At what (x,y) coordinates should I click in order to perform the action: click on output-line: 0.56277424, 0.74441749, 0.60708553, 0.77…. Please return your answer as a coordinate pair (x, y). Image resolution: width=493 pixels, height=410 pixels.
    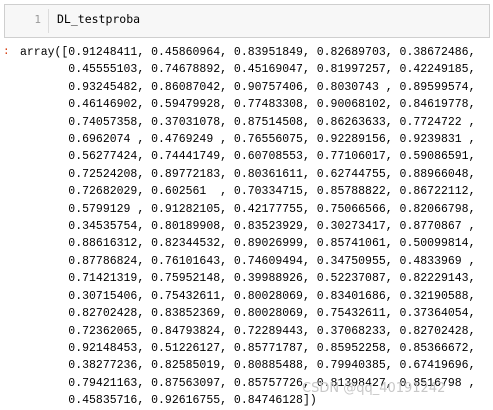
    Looking at the image, I should click on (248, 157).